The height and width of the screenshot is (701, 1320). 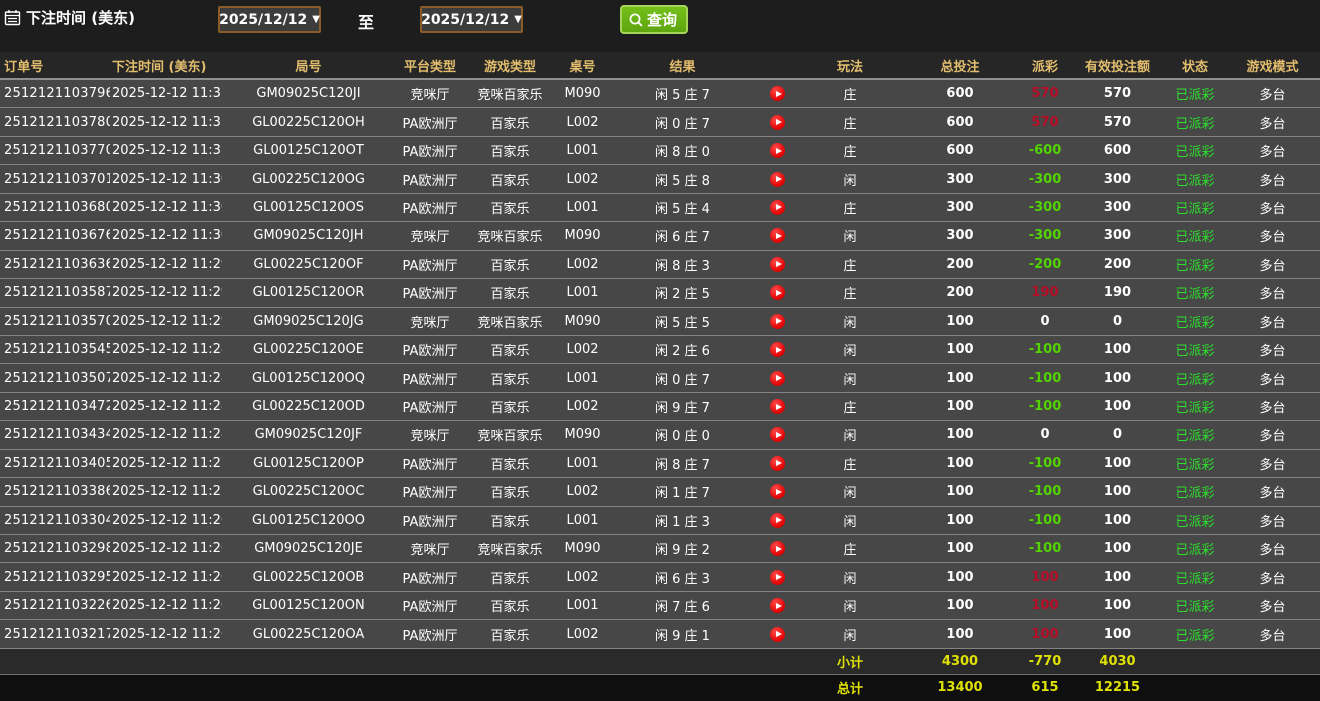 What do you see at coordinates (1117, 688) in the screenshot?
I see `total-cell-valid-bet: 12215` at bounding box center [1117, 688].